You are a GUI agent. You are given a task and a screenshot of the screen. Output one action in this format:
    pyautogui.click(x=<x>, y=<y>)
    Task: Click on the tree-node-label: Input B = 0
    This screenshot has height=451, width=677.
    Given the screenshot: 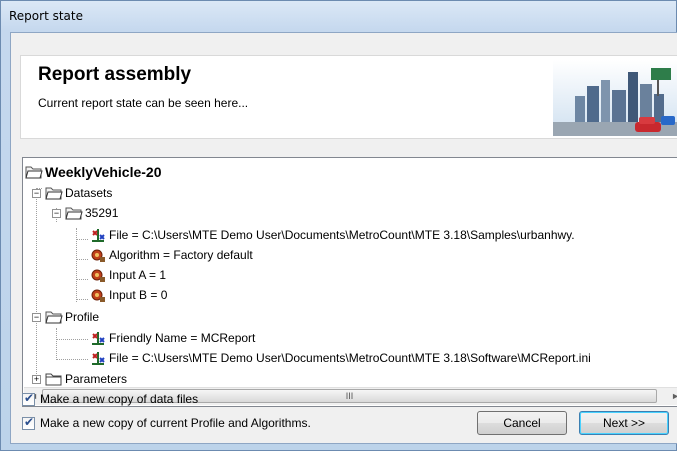 What is the action you would take?
    pyautogui.click(x=138, y=295)
    